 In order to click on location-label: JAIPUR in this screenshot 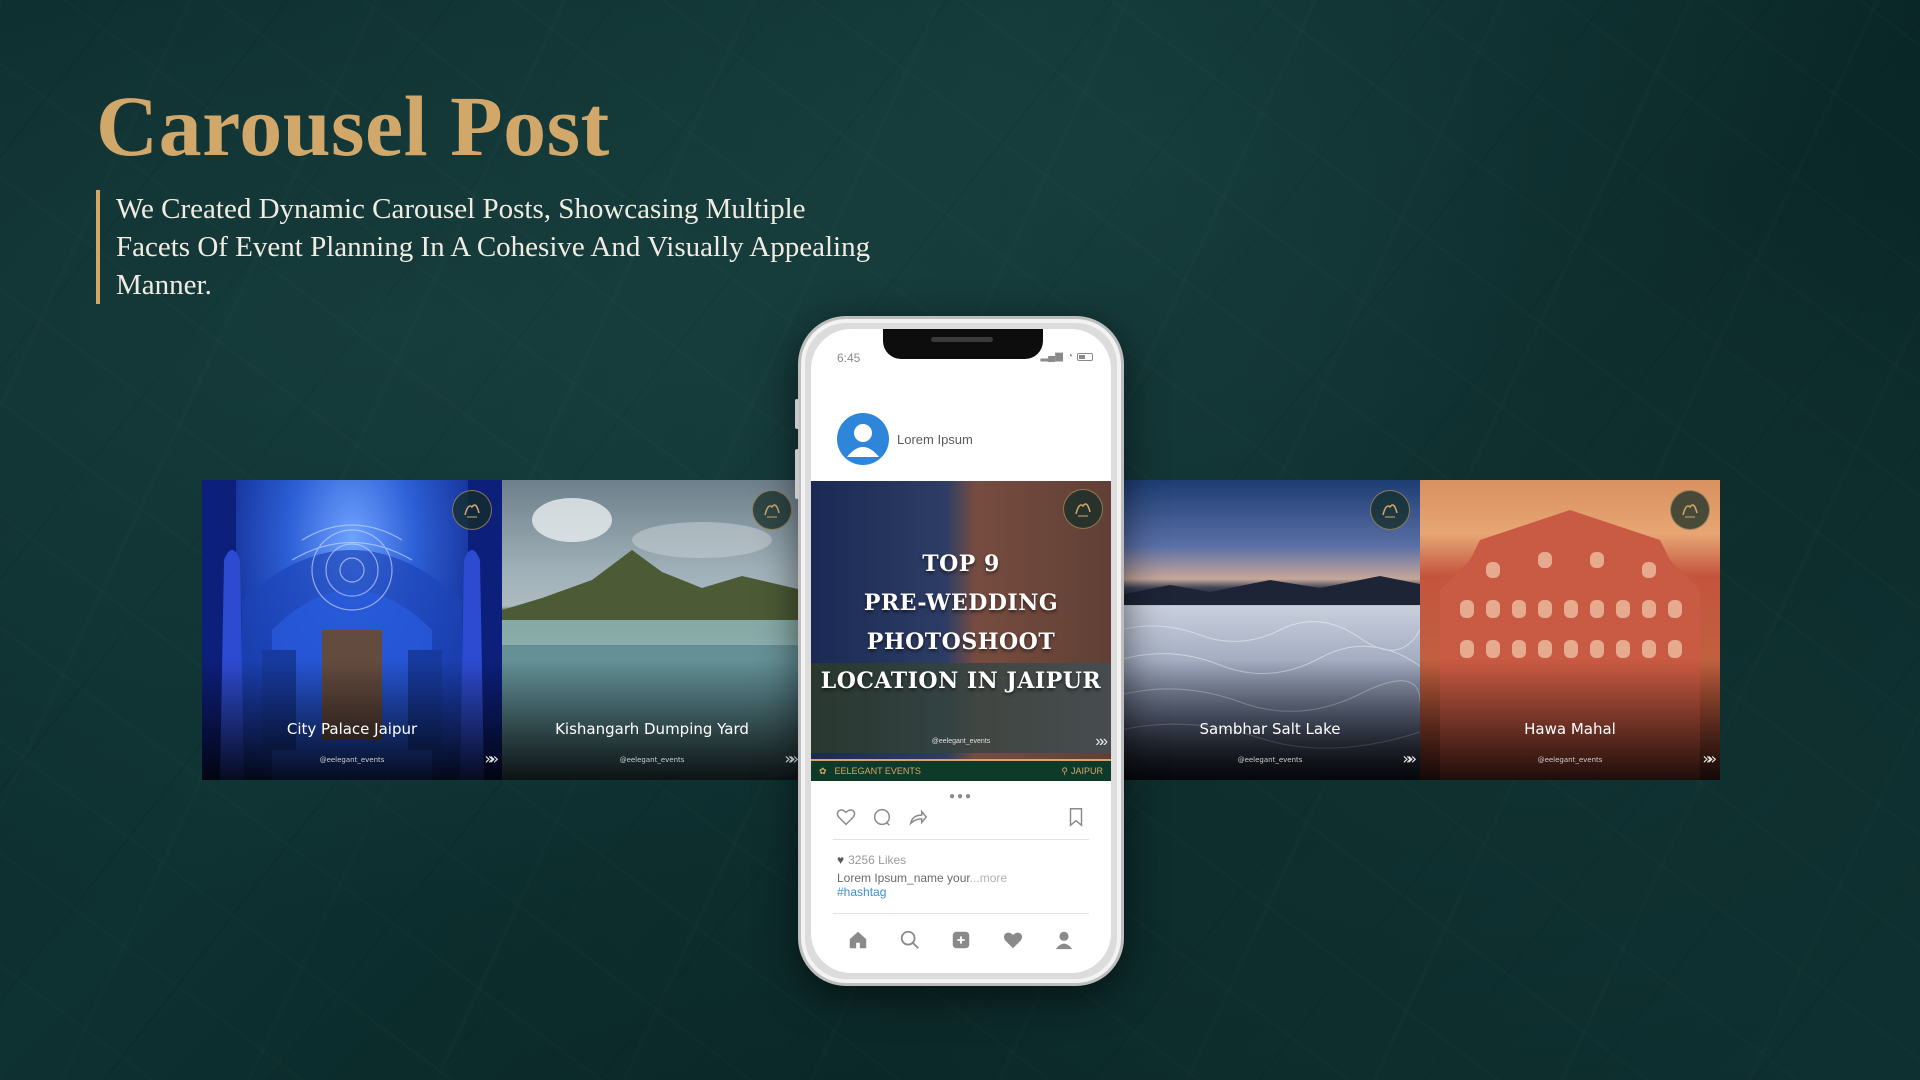, I will do `click(1086, 771)`.